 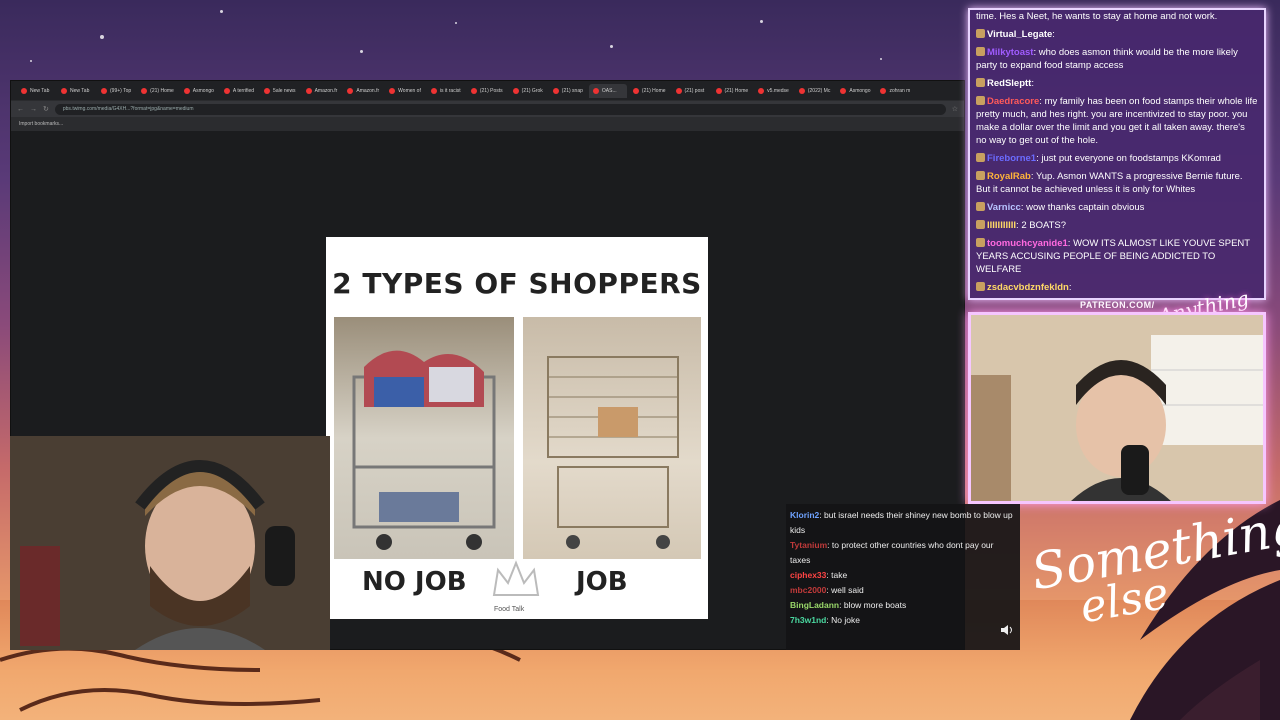 What do you see at coordinates (1004, 207) in the screenshot?
I see `chat-username: Varnicc` at bounding box center [1004, 207].